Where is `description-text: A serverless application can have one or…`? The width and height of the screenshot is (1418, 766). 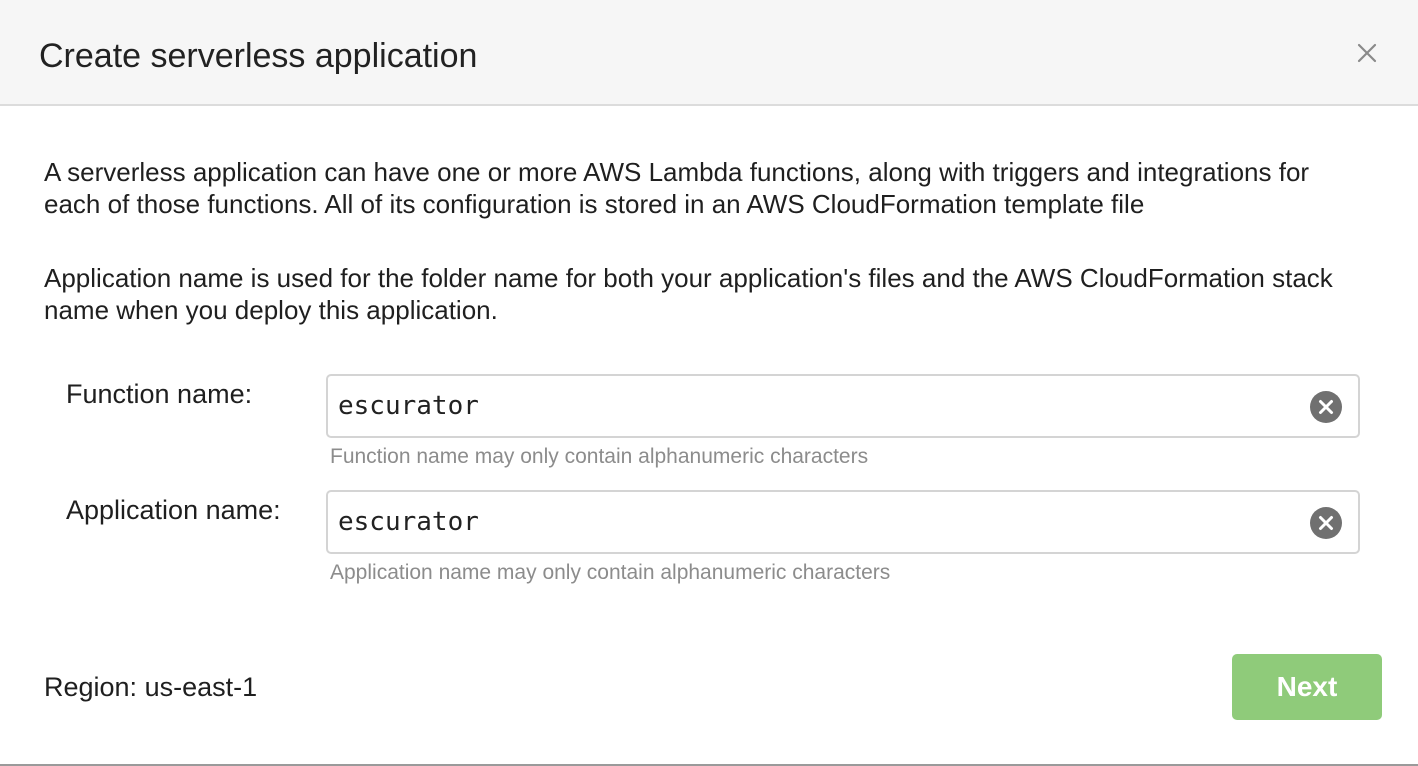 description-text: A serverless application can have one or… is located at coordinates (677, 188).